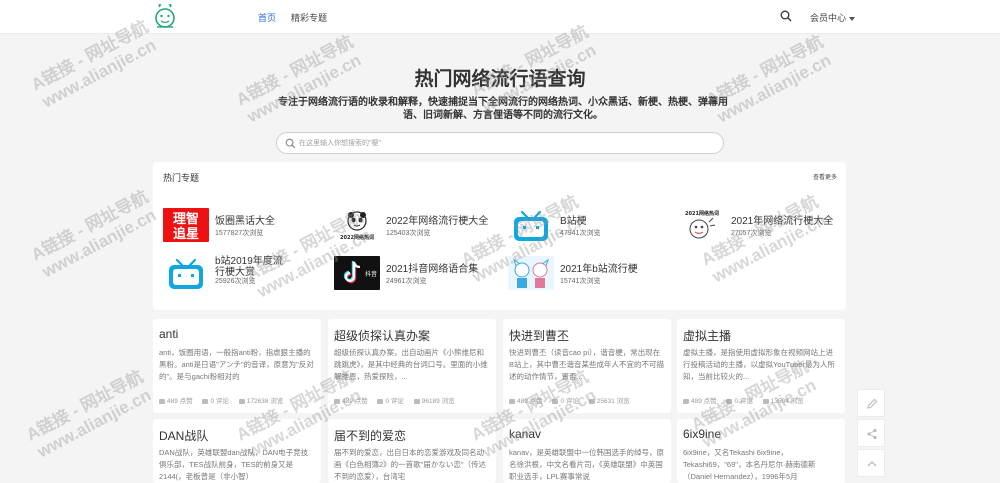 The width and height of the screenshot is (1000, 483). Describe the element at coordinates (382, 336) in the screenshot. I see `card-title: 超级侦探认真办案` at that location.